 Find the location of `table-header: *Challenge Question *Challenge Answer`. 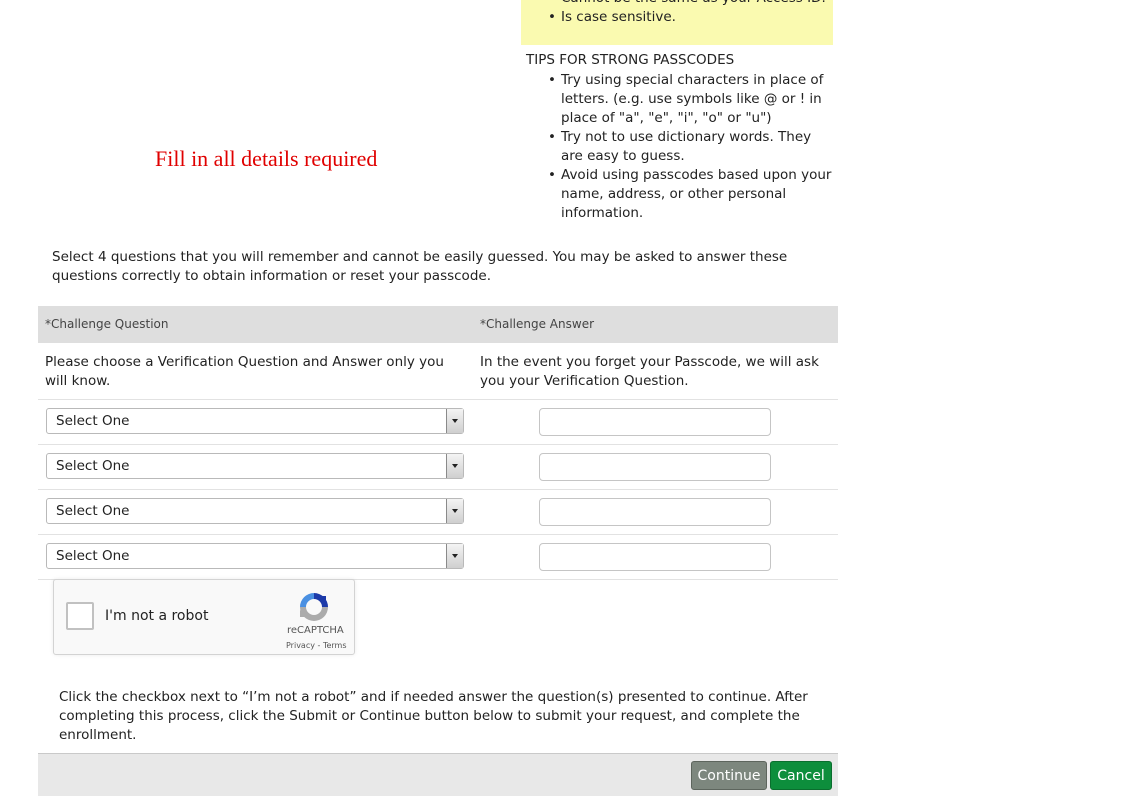

table-header: *Challenge Question *Challenge Answer is located at coordinates (438, 324).